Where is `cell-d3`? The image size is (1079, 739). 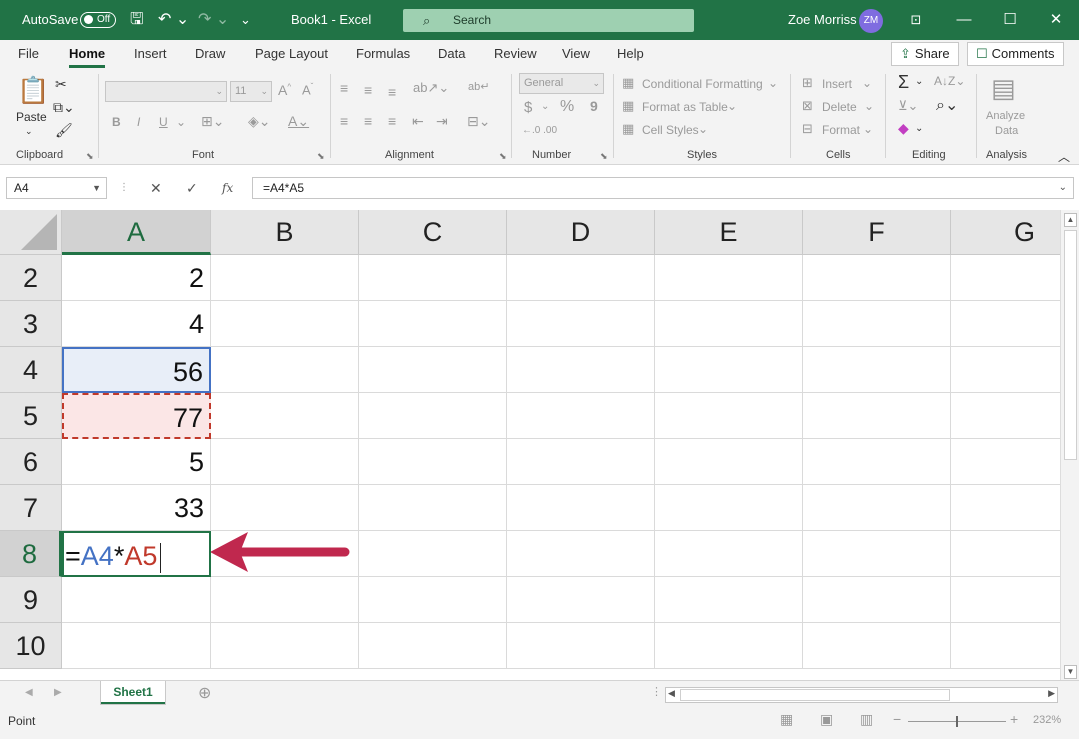
cell-d3 is located at coordinates (581, 324).